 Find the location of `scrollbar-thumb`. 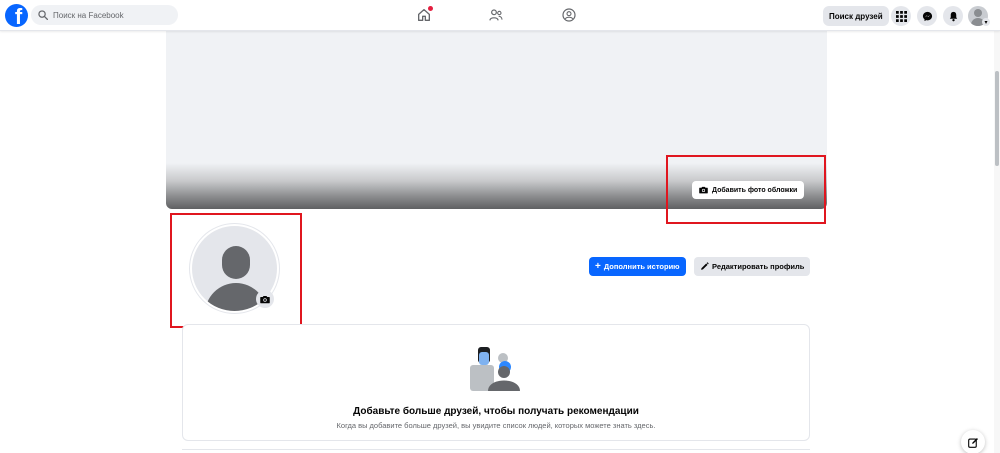

scrollbar-thumb is located at coordinates (997, 118).